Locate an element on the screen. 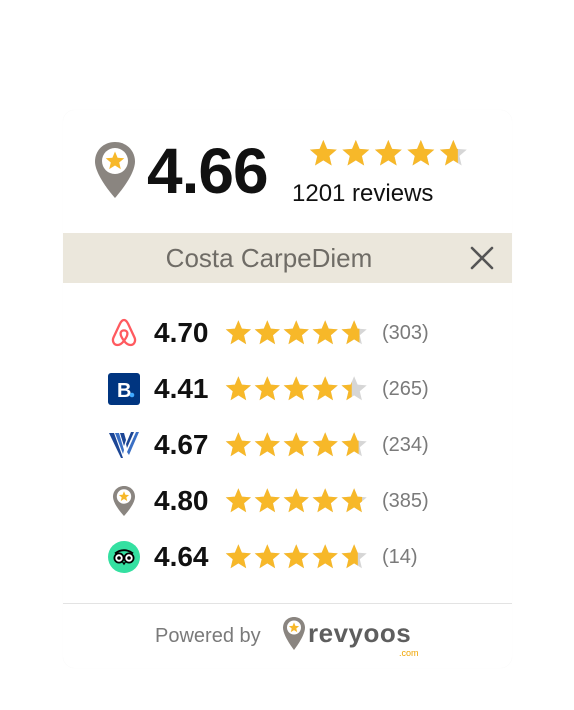 The width and height of the screenshot is (574, 710). platform-review-count: (265) is located at coordinates (405, 389).